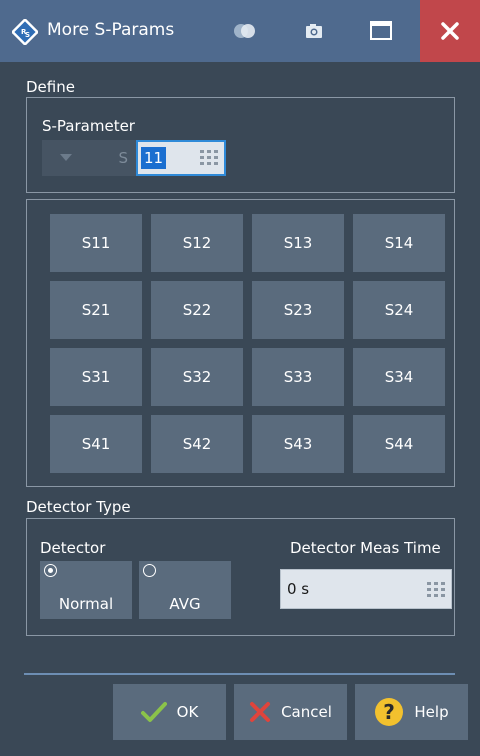 The width and height of the screenshot is (480, 756). What do you see at coordinates (298, 377) in the screenshot?
I see `sparam-button-s33: S33` at bounding box center [298, 377].